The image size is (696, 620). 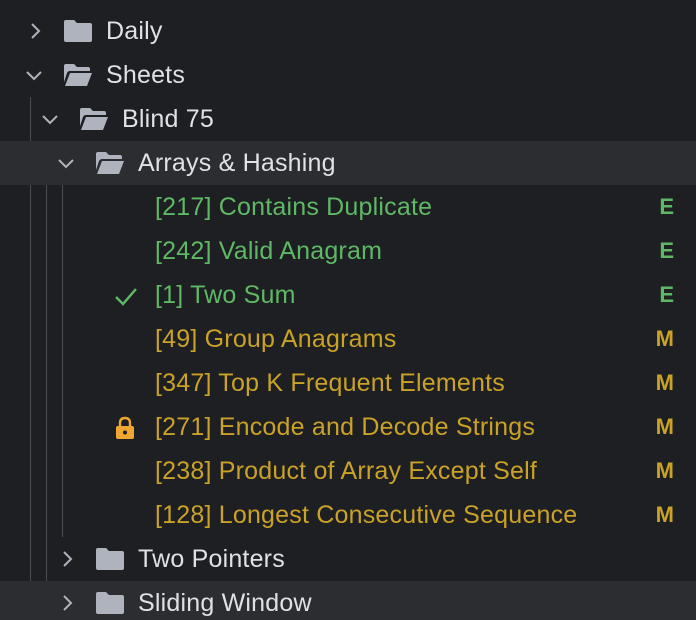 I want to click on tree-item-arrays-hashing: Arrays & Hashing, so click(x=348, y=163).